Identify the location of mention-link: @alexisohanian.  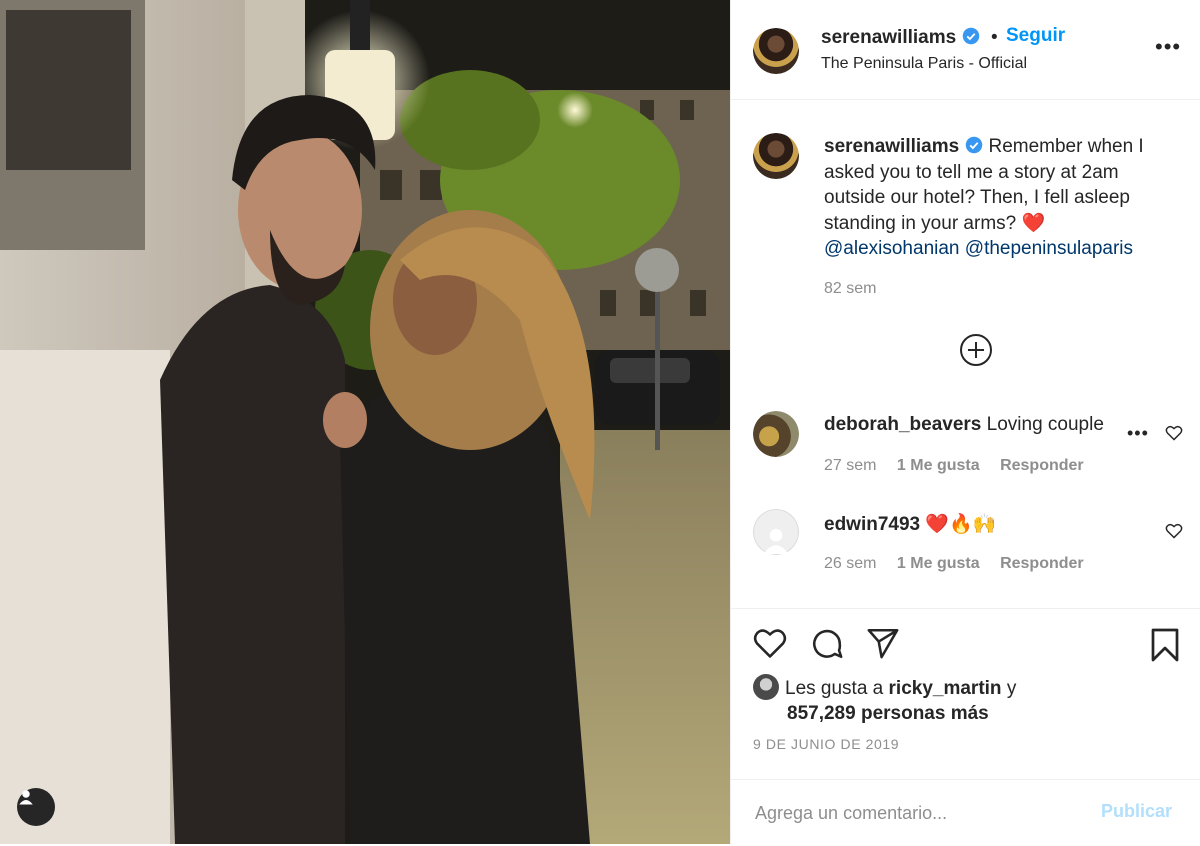
(892, 248).